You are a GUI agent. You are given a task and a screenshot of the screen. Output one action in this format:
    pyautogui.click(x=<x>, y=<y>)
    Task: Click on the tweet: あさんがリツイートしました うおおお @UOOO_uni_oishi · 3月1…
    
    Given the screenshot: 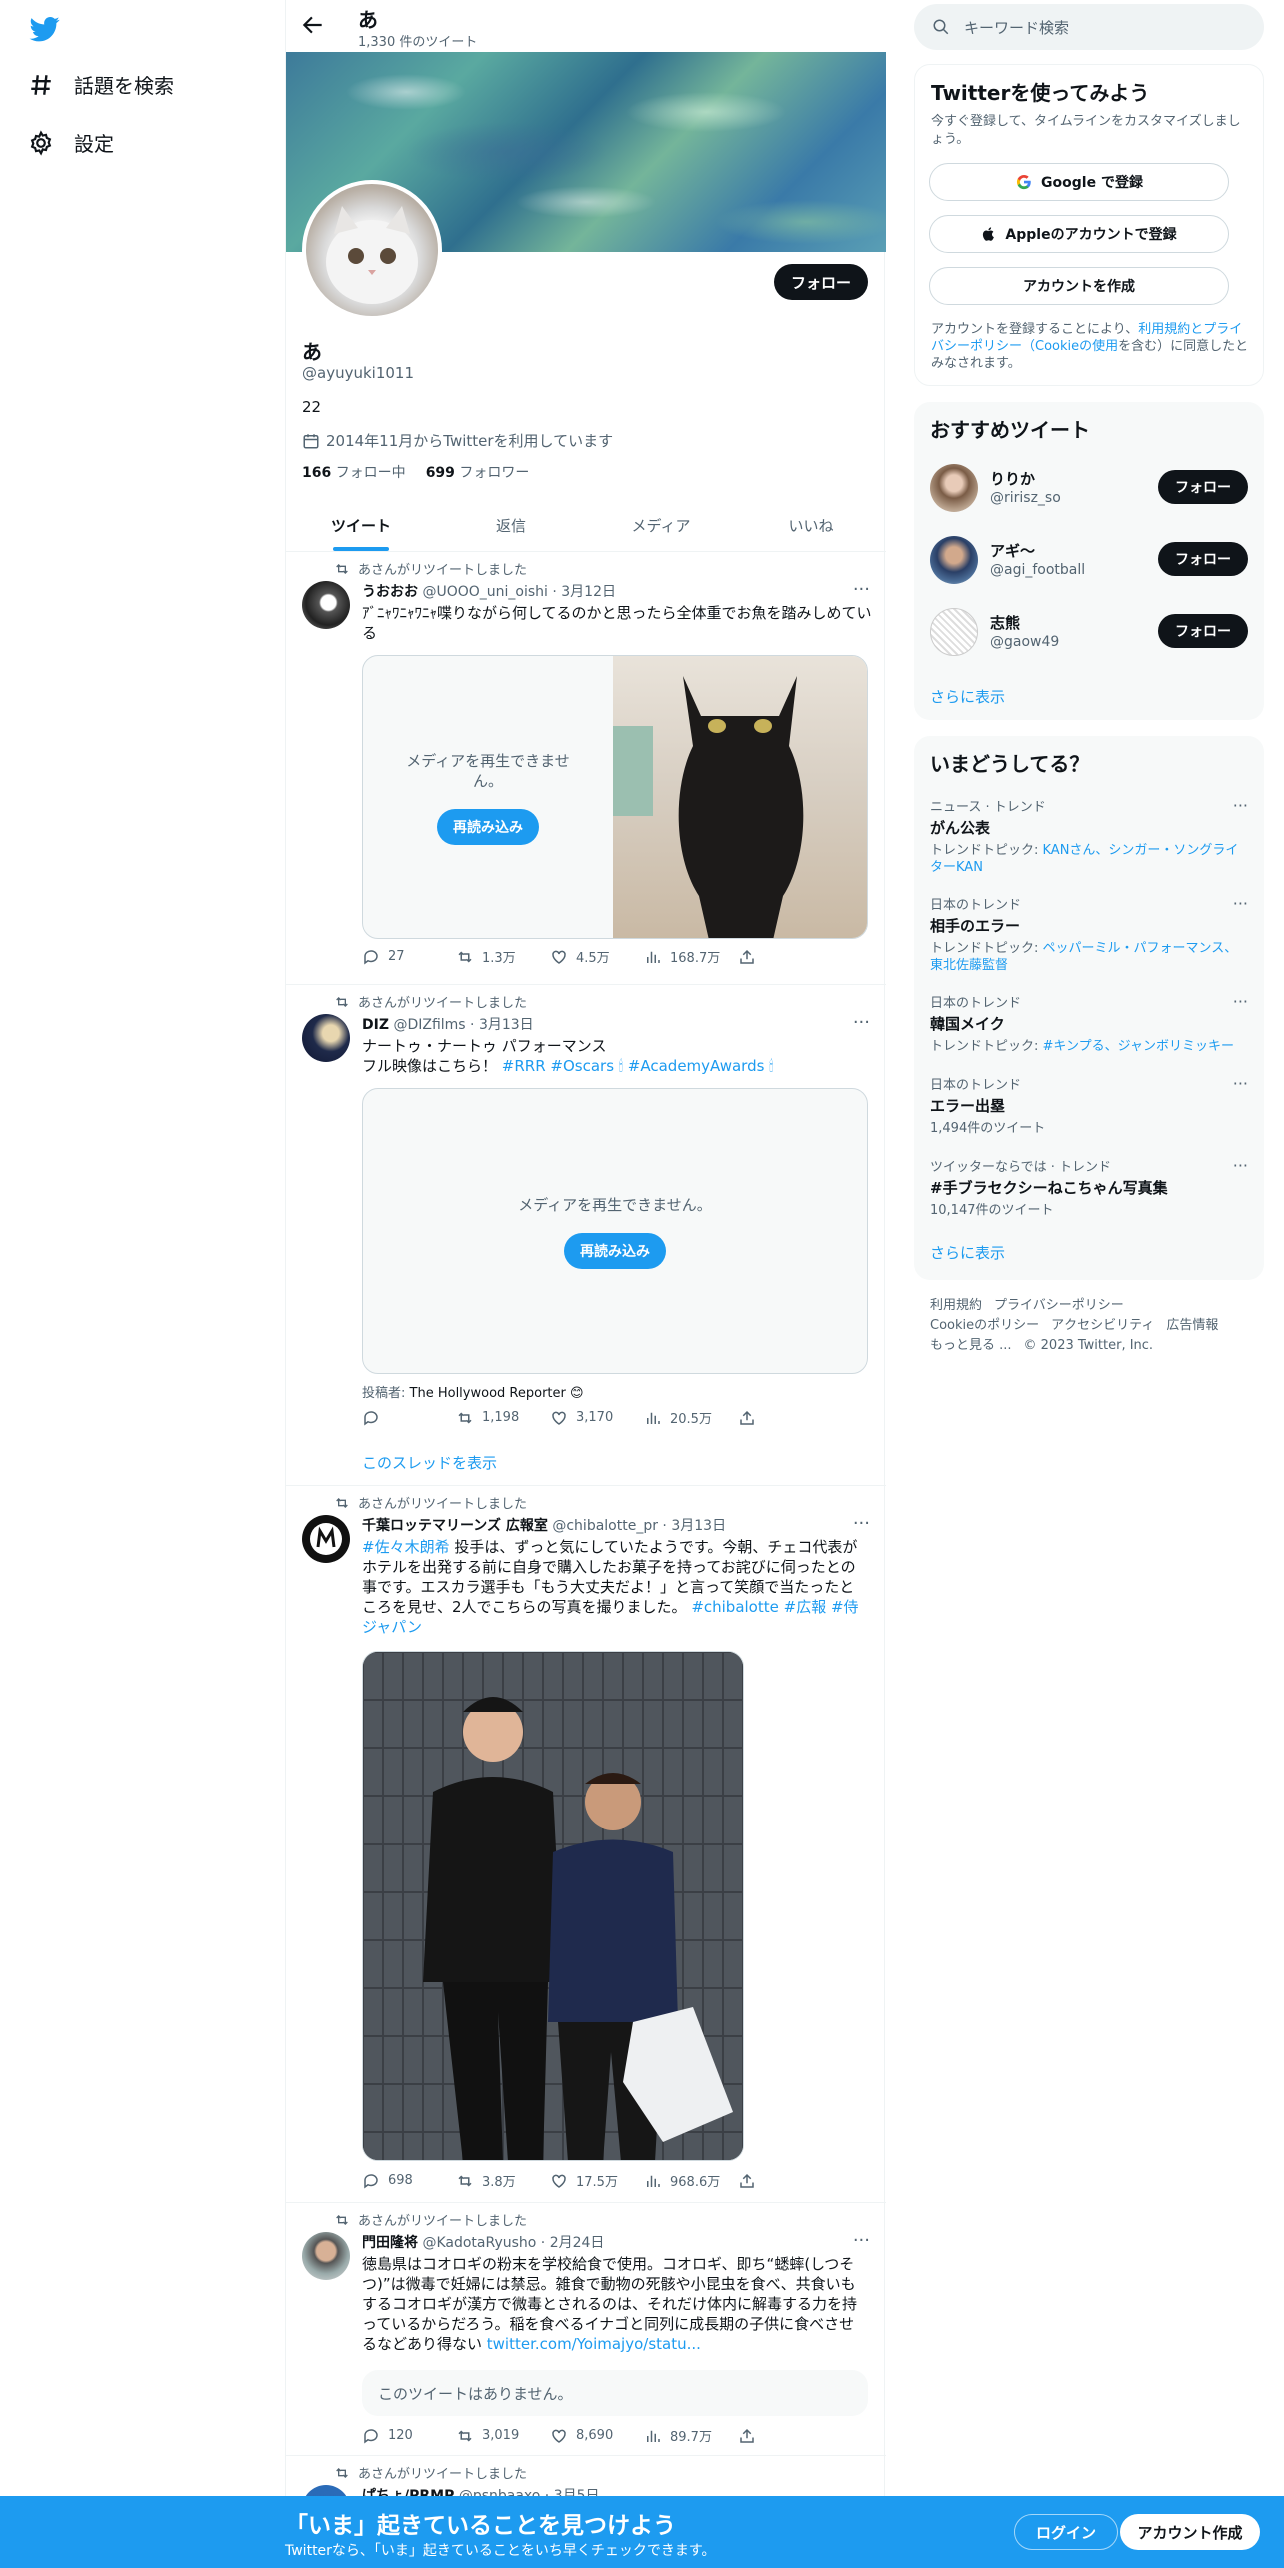 What is the action you would take?
    pyautogui.click(x=586, y=769)
    